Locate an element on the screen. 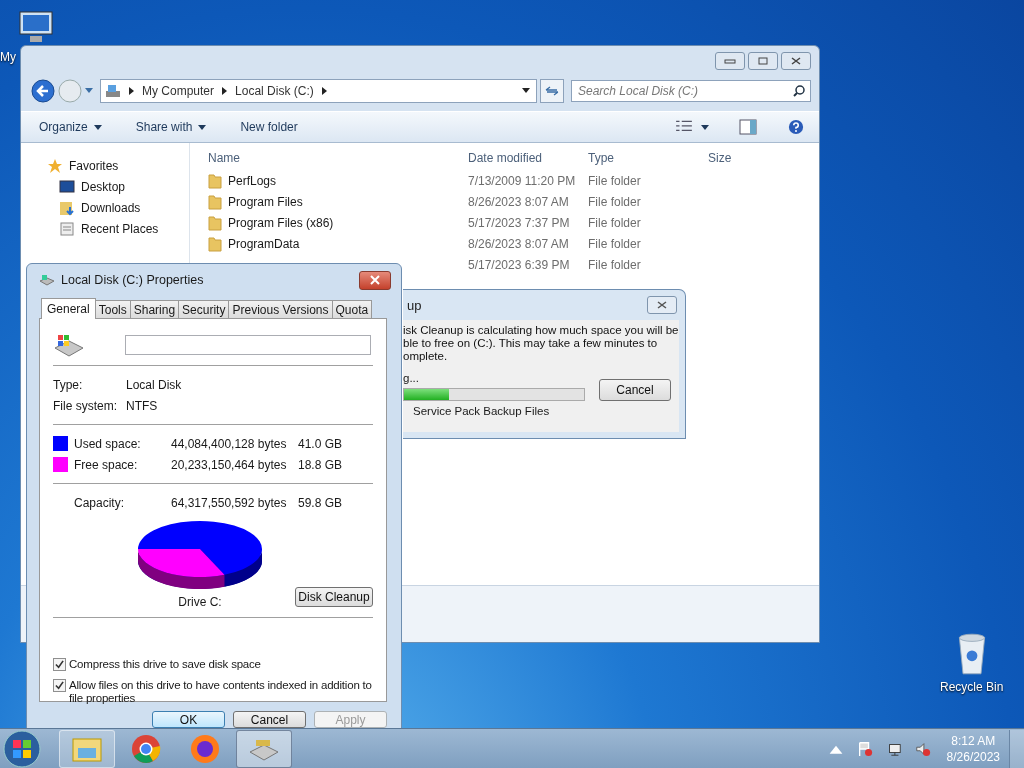  column-header: Type is located at coordinates (648, 158).